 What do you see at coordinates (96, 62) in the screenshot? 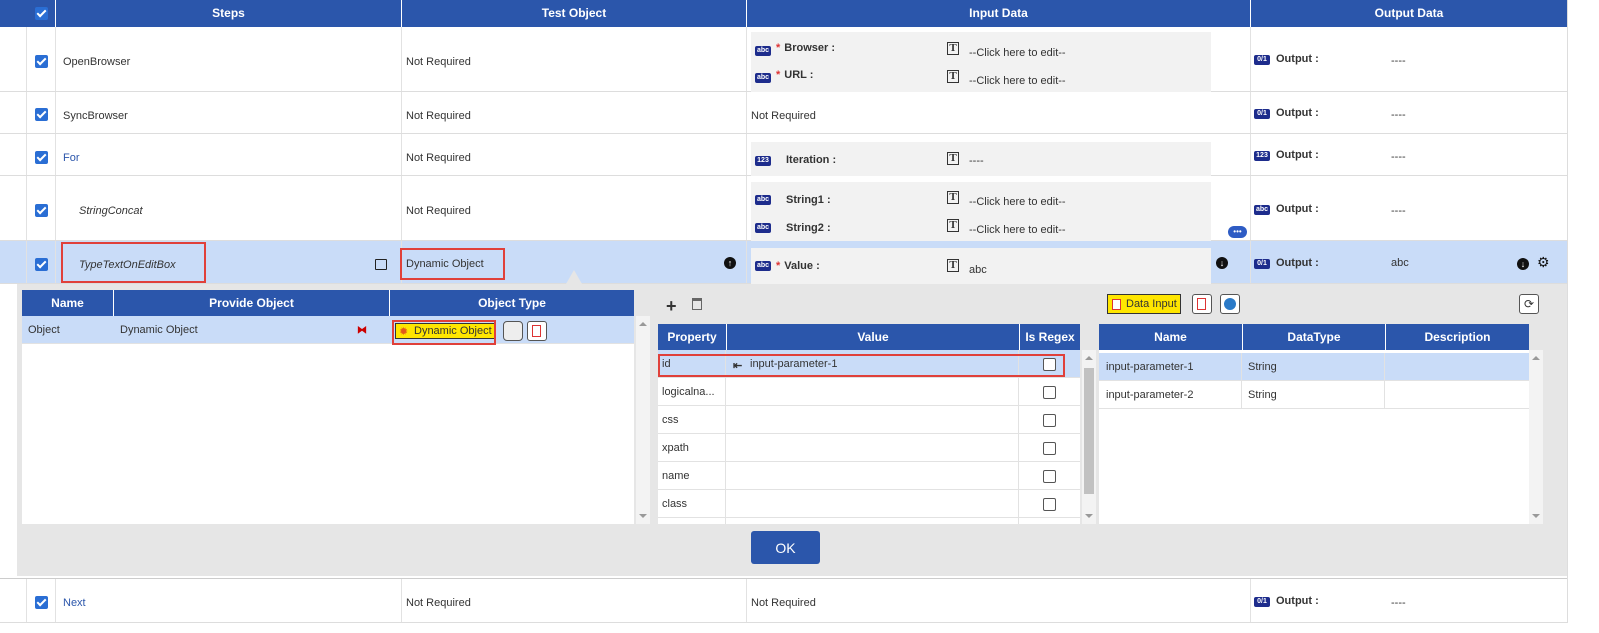
I see `step-name: OpenBrowser` at bounding box center [96, 62].